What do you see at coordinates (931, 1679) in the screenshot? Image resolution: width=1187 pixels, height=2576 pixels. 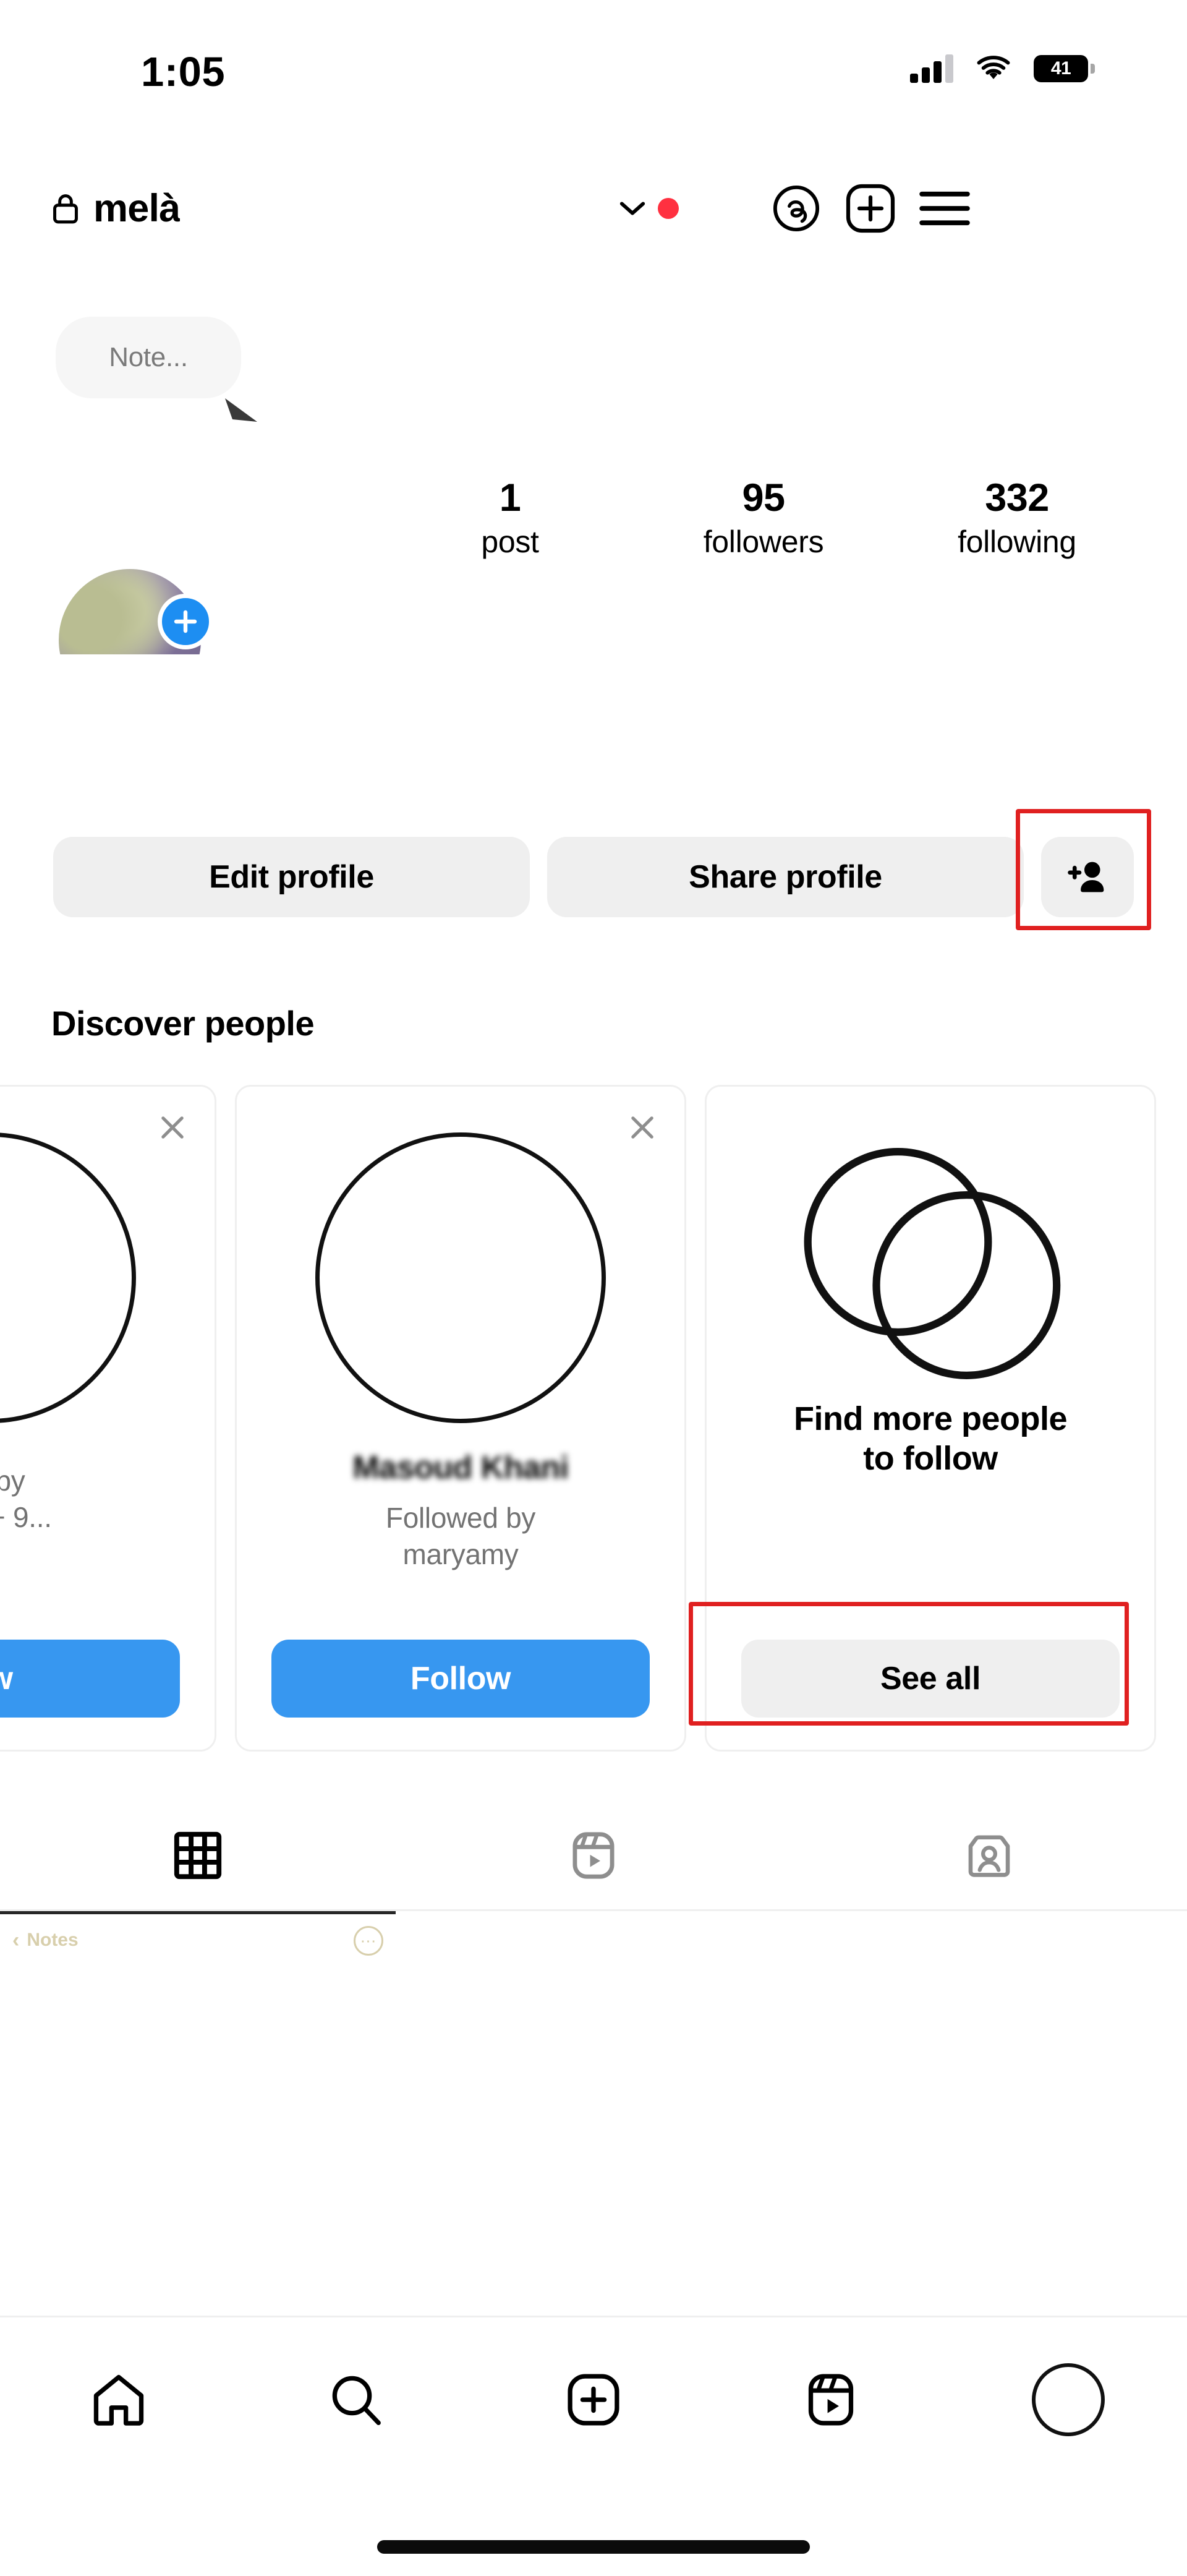 I see `see-all-button: See all` at bounding box center [931, 1679].